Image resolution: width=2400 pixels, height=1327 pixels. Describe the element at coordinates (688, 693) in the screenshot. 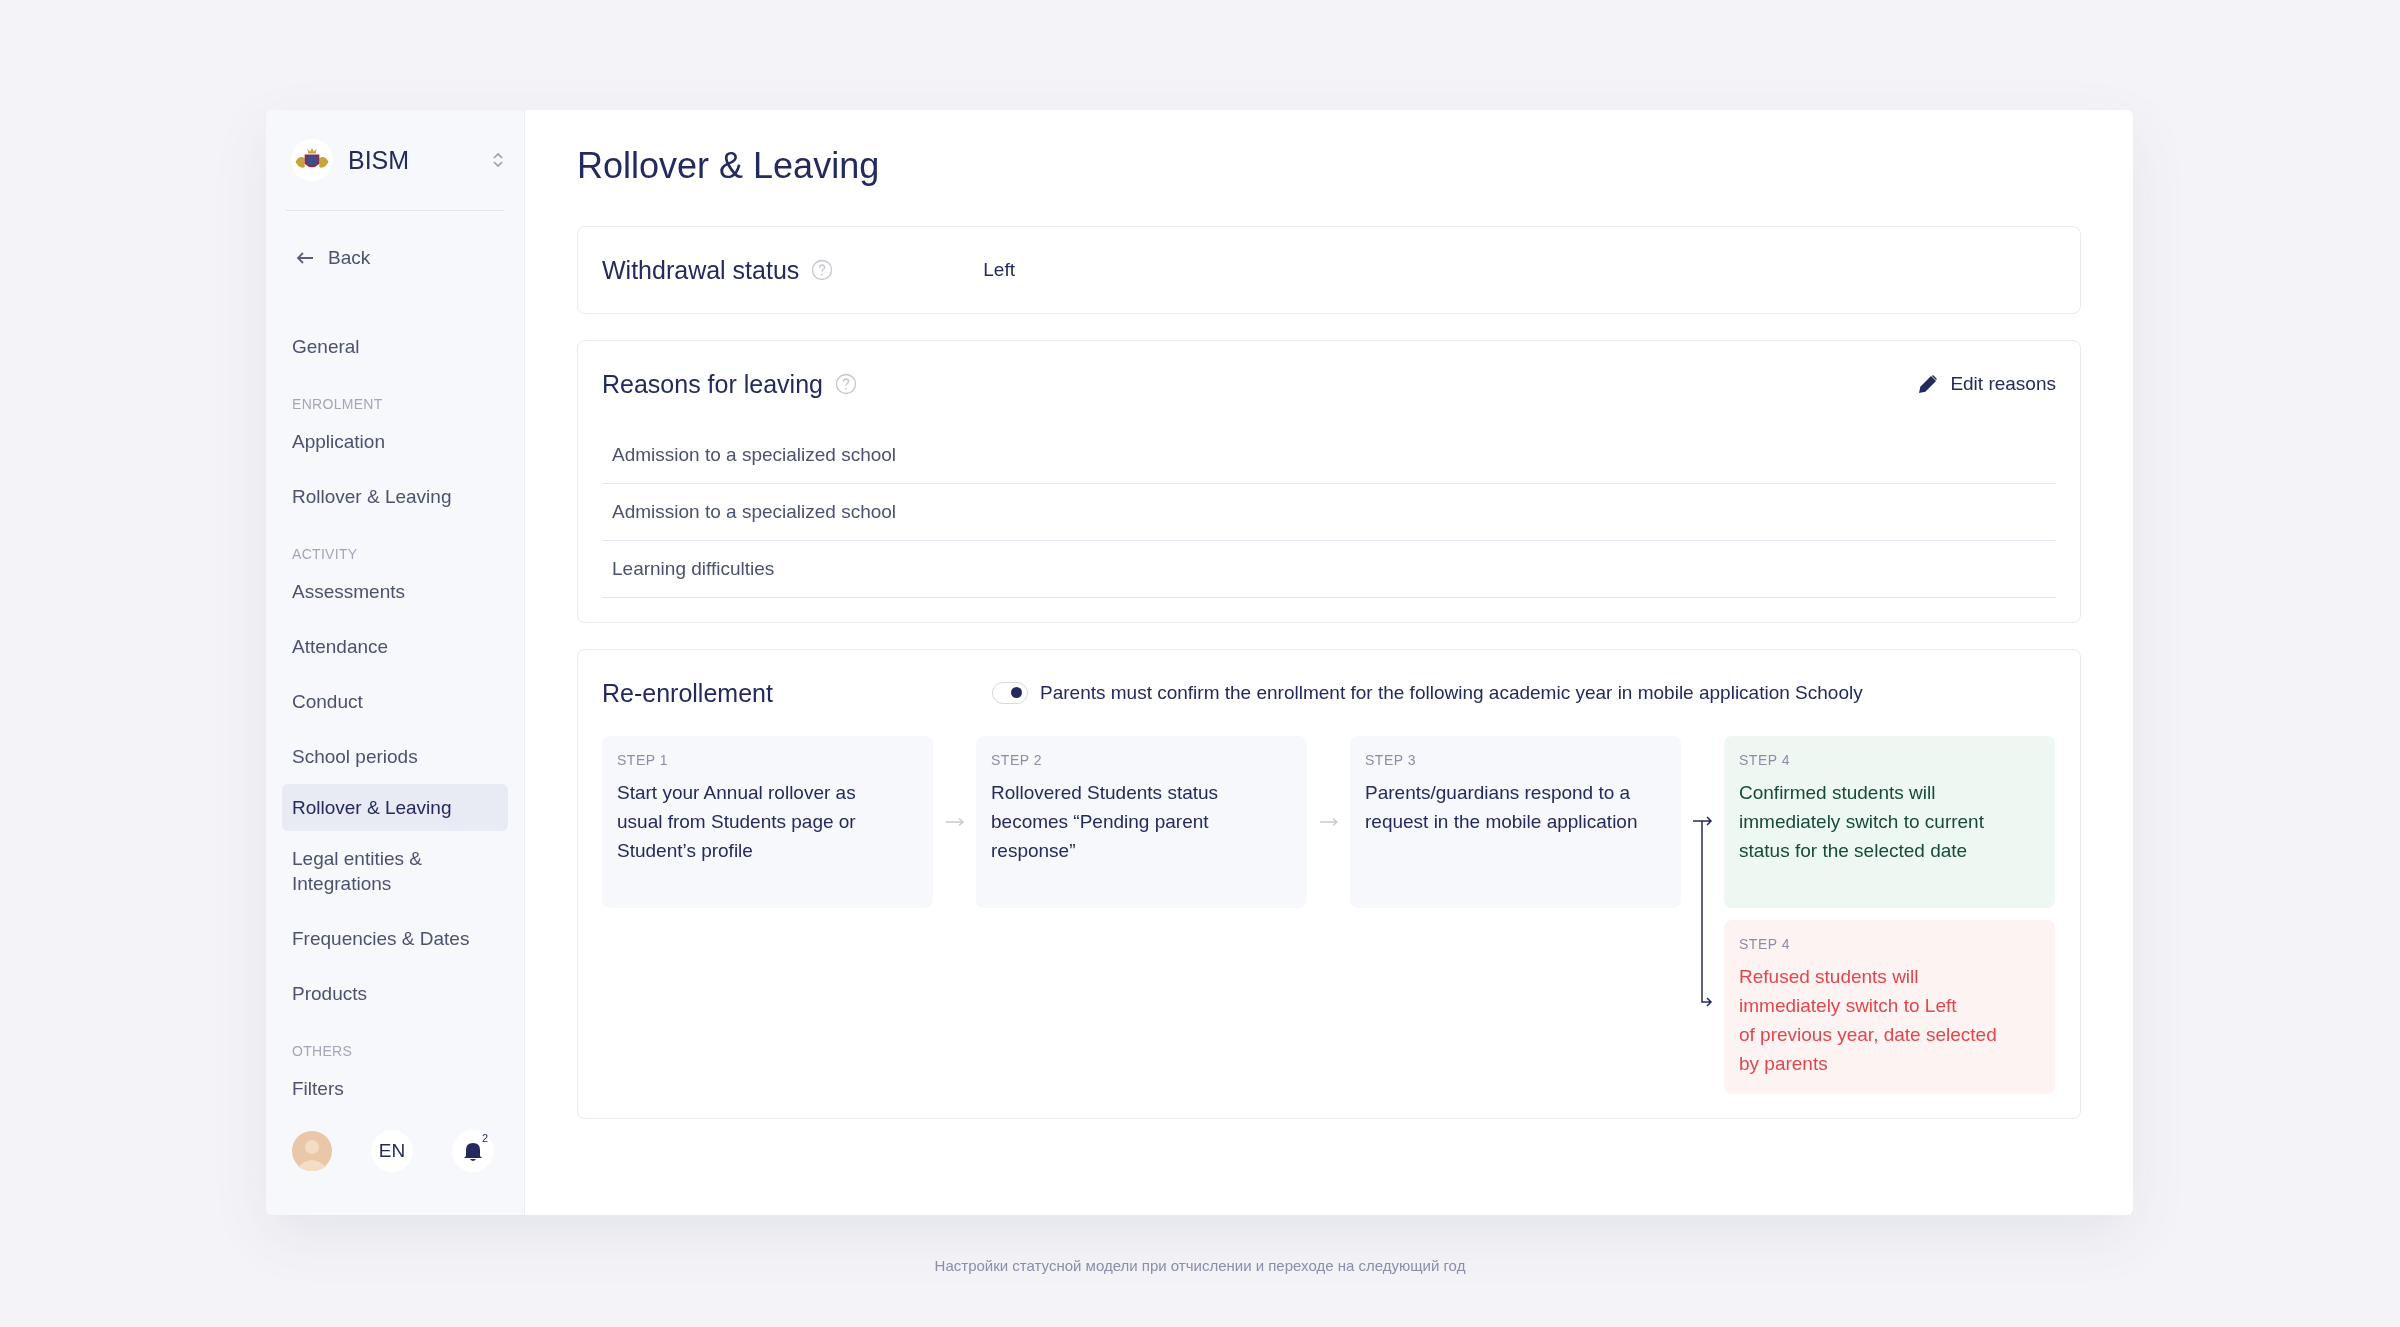

I see `reenrollment-title: Re-enrollement` at that location.